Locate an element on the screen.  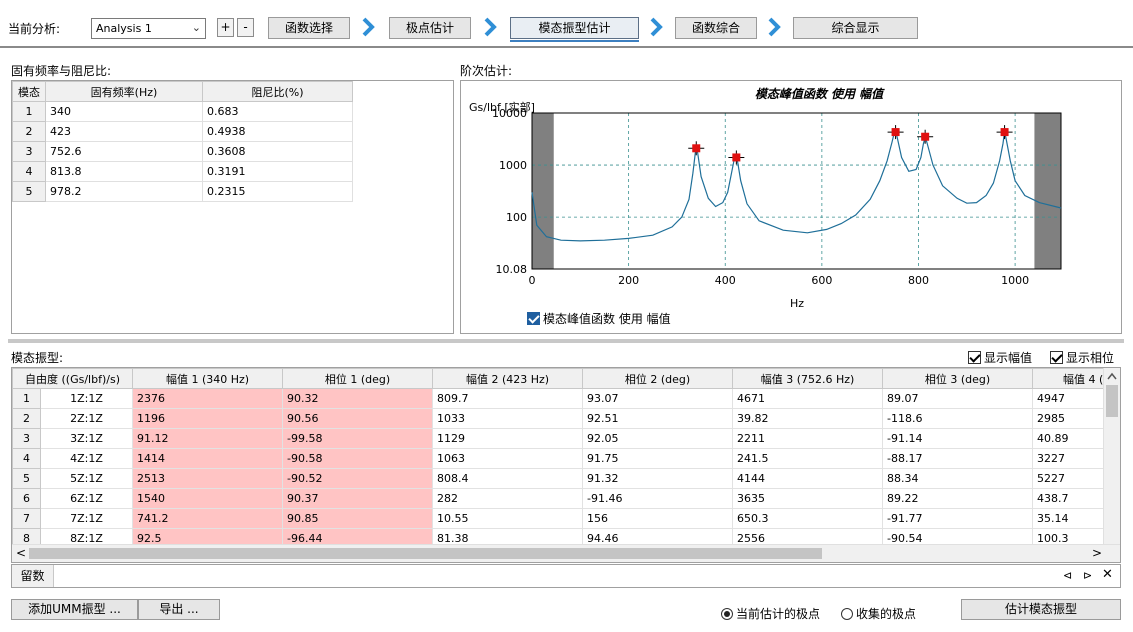
table-row: 1 340 0.683 is located at coordinates (182, 111).